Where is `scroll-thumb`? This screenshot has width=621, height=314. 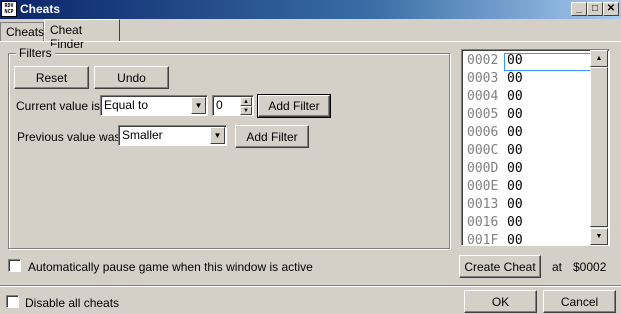 scroll-thumb is located at coordinates (599, 147).